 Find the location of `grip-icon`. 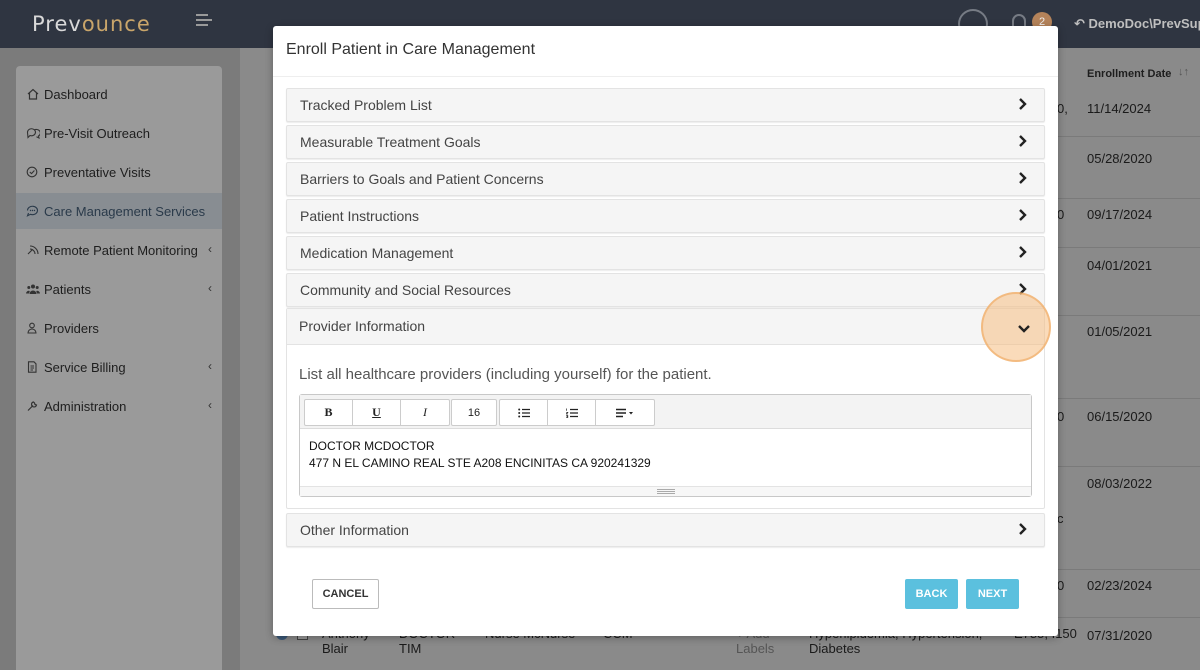

grip-icon is located at coordinates (666, 491).